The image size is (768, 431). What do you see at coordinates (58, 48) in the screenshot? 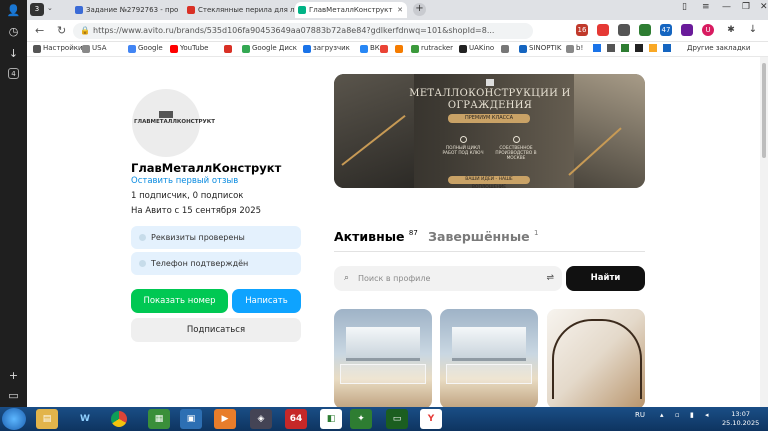
I see `bookmark-item: Настройки` at bounding box center [58, 48].